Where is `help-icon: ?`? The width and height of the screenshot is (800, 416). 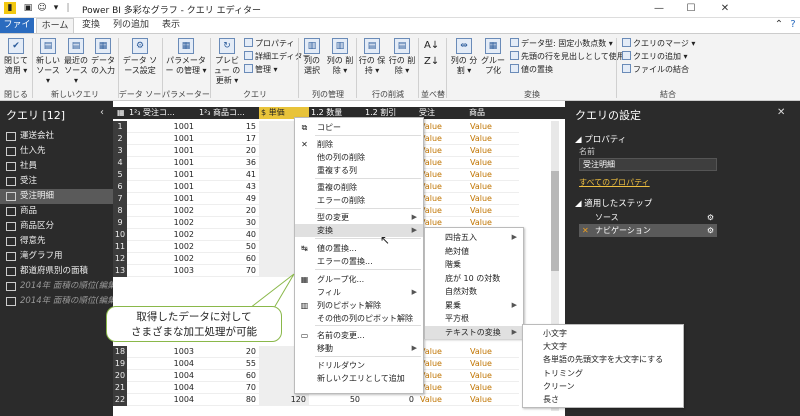 help-icon: ? is located at coordinates (793, 25).